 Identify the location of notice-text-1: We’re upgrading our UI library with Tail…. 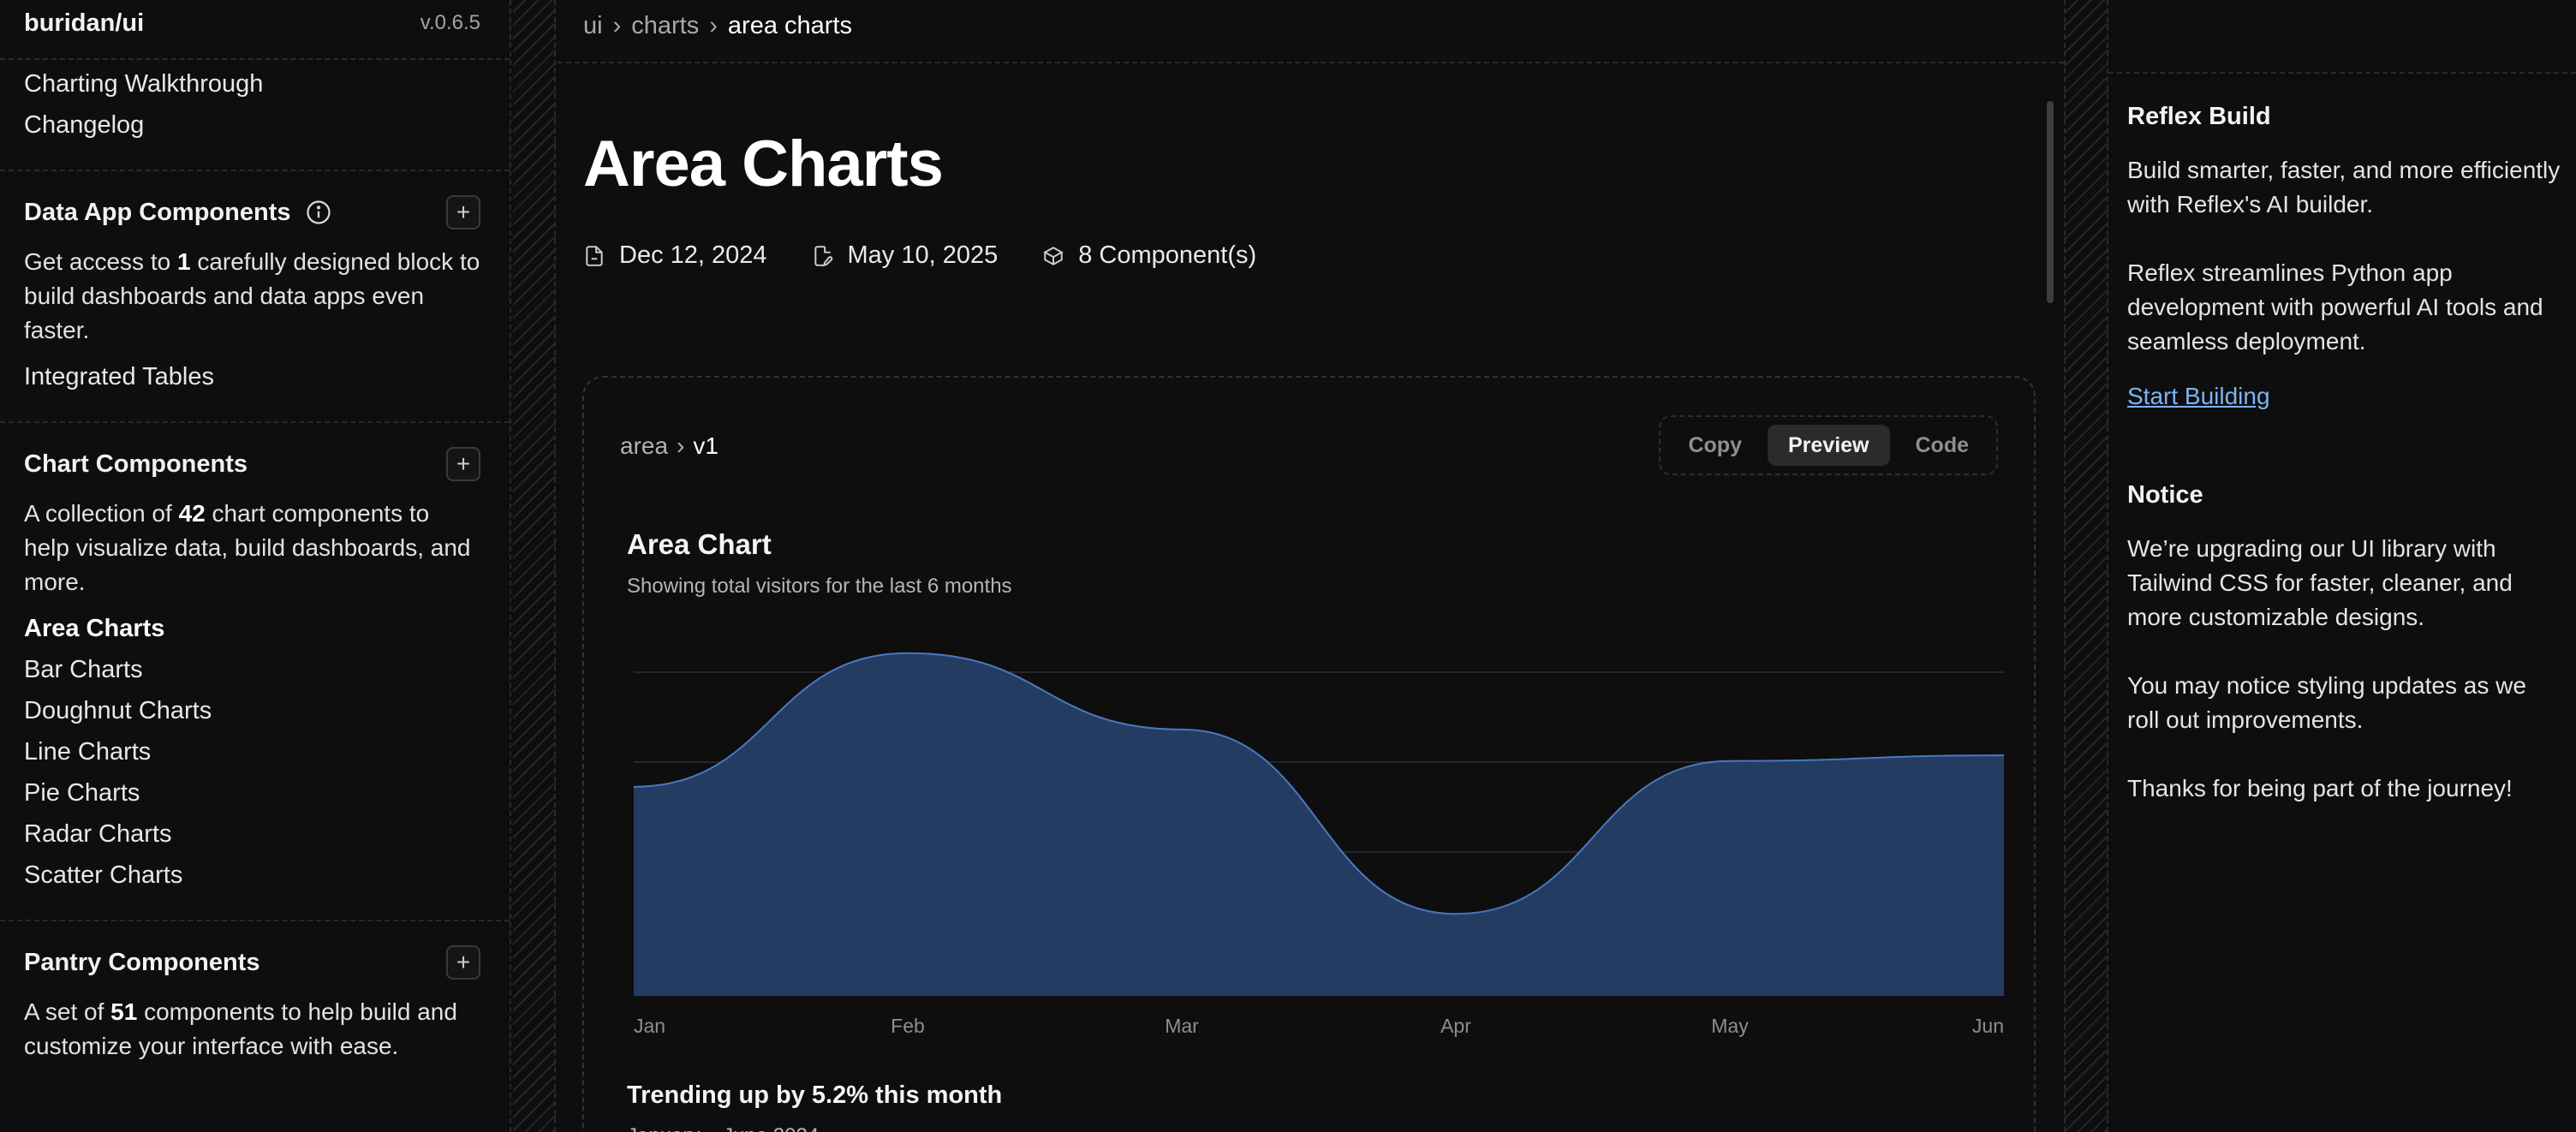
(2320, 583).